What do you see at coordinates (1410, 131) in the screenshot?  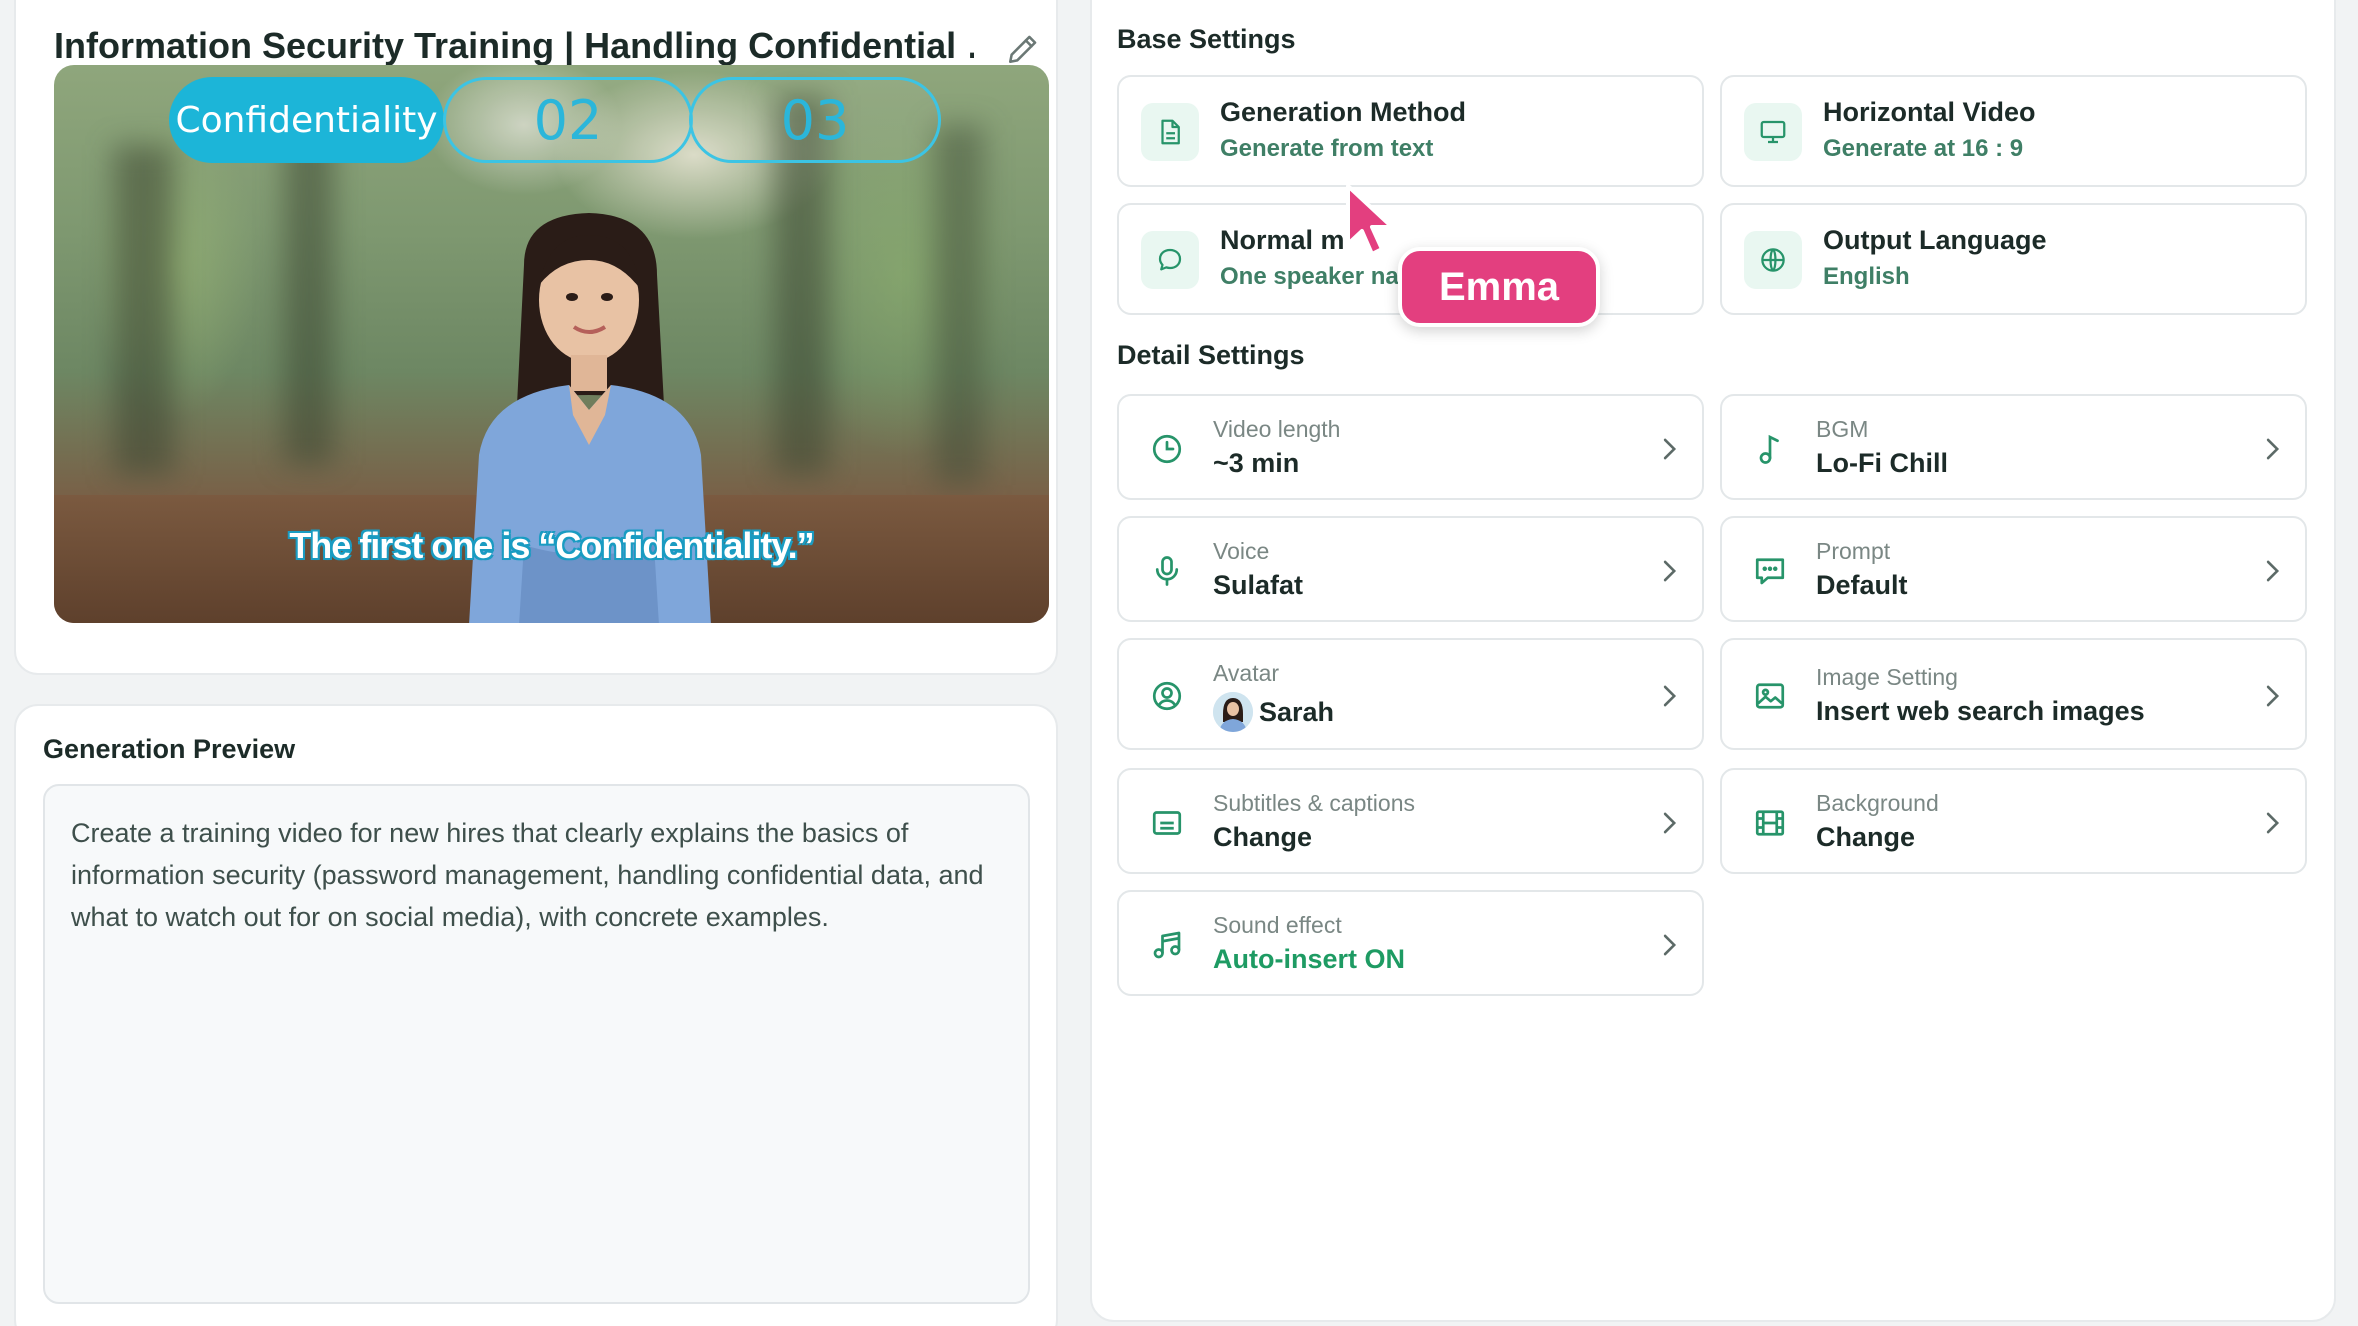 I see `generation-method-card: Generation Method Generate from text` at bounding box center [1410, 131].